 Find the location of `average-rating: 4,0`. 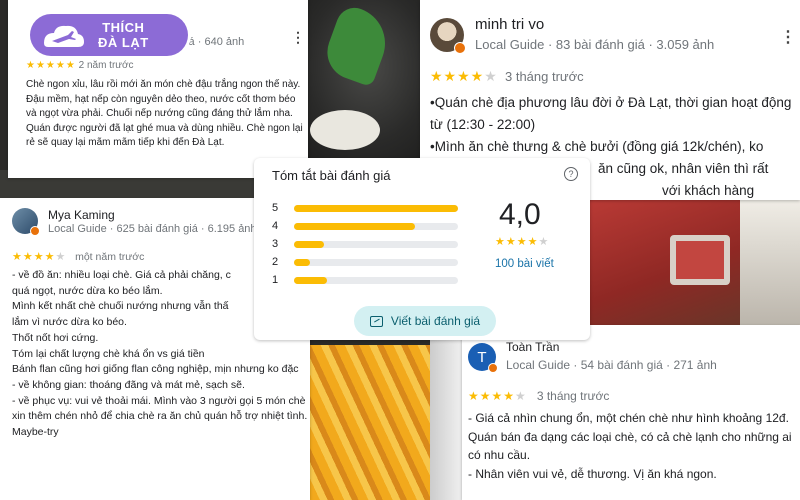

average-rating: 4,0 is located at coordinates (520, 214).